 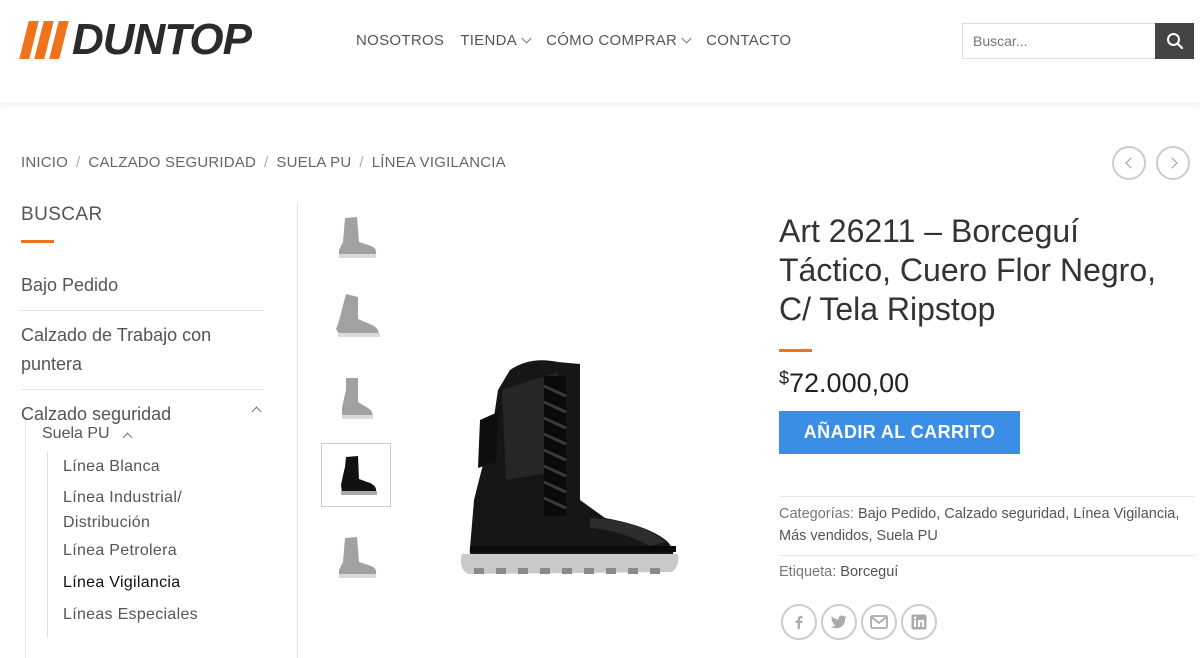 I want to click on sidebar-link-linea-vigilancia: Línea Vigilancia, so click(x=138, y=590).